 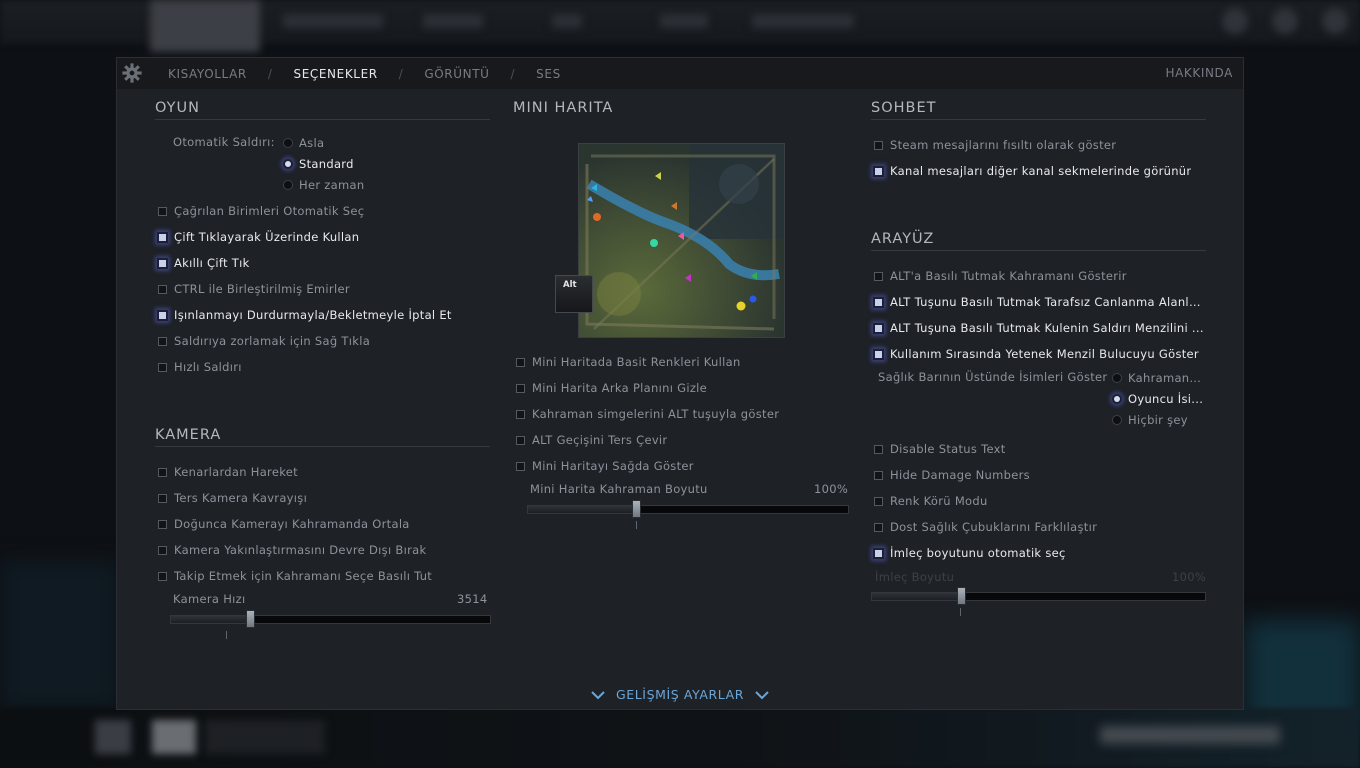 I want to click on auto-attack-radio: Standard, so click(x=318, y=164).